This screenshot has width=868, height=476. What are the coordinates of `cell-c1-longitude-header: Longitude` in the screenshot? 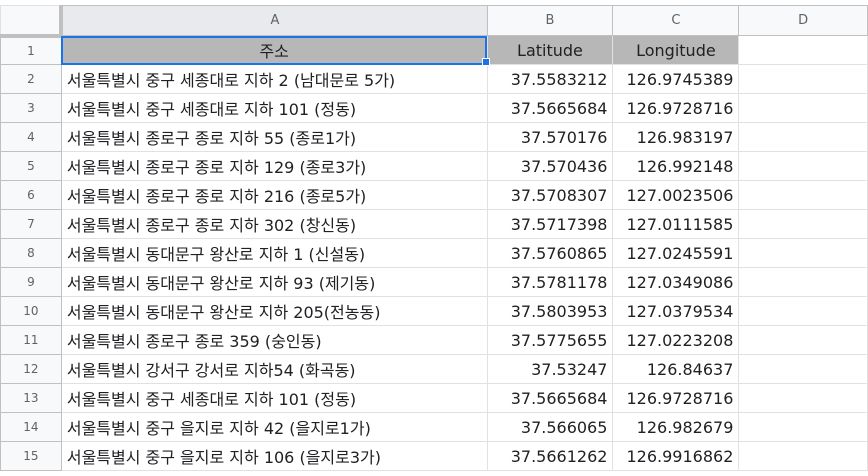 It's located at (676, 50).